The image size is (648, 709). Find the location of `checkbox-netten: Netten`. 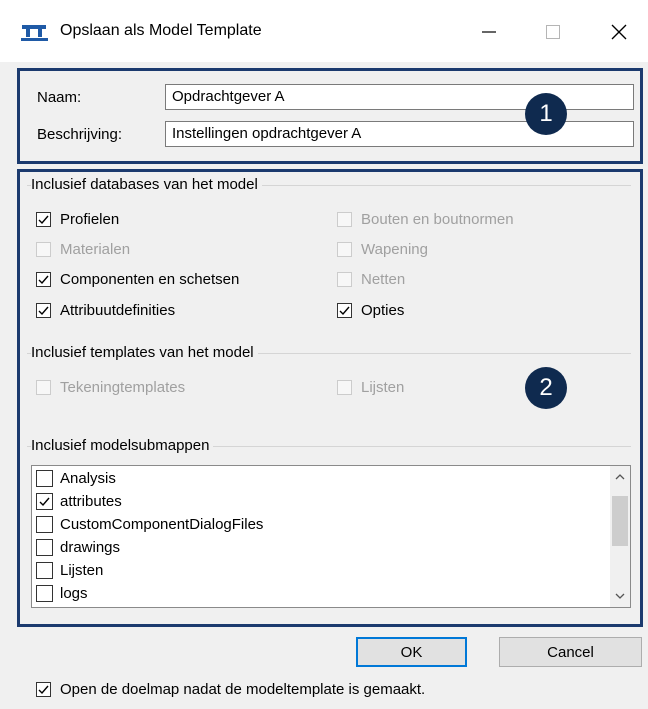

checkbox-netten: Netten is located at coordinates (371, 279).